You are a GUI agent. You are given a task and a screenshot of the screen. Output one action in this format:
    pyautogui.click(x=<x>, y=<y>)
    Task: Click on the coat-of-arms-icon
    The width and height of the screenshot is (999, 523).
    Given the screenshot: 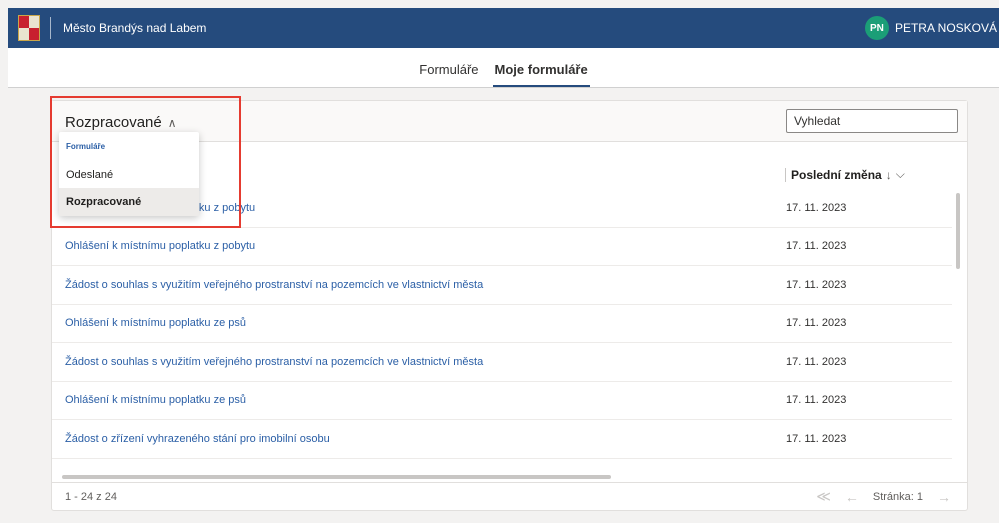 What is the action you would take?
    pyautogui.click(x=29, y=28)
    